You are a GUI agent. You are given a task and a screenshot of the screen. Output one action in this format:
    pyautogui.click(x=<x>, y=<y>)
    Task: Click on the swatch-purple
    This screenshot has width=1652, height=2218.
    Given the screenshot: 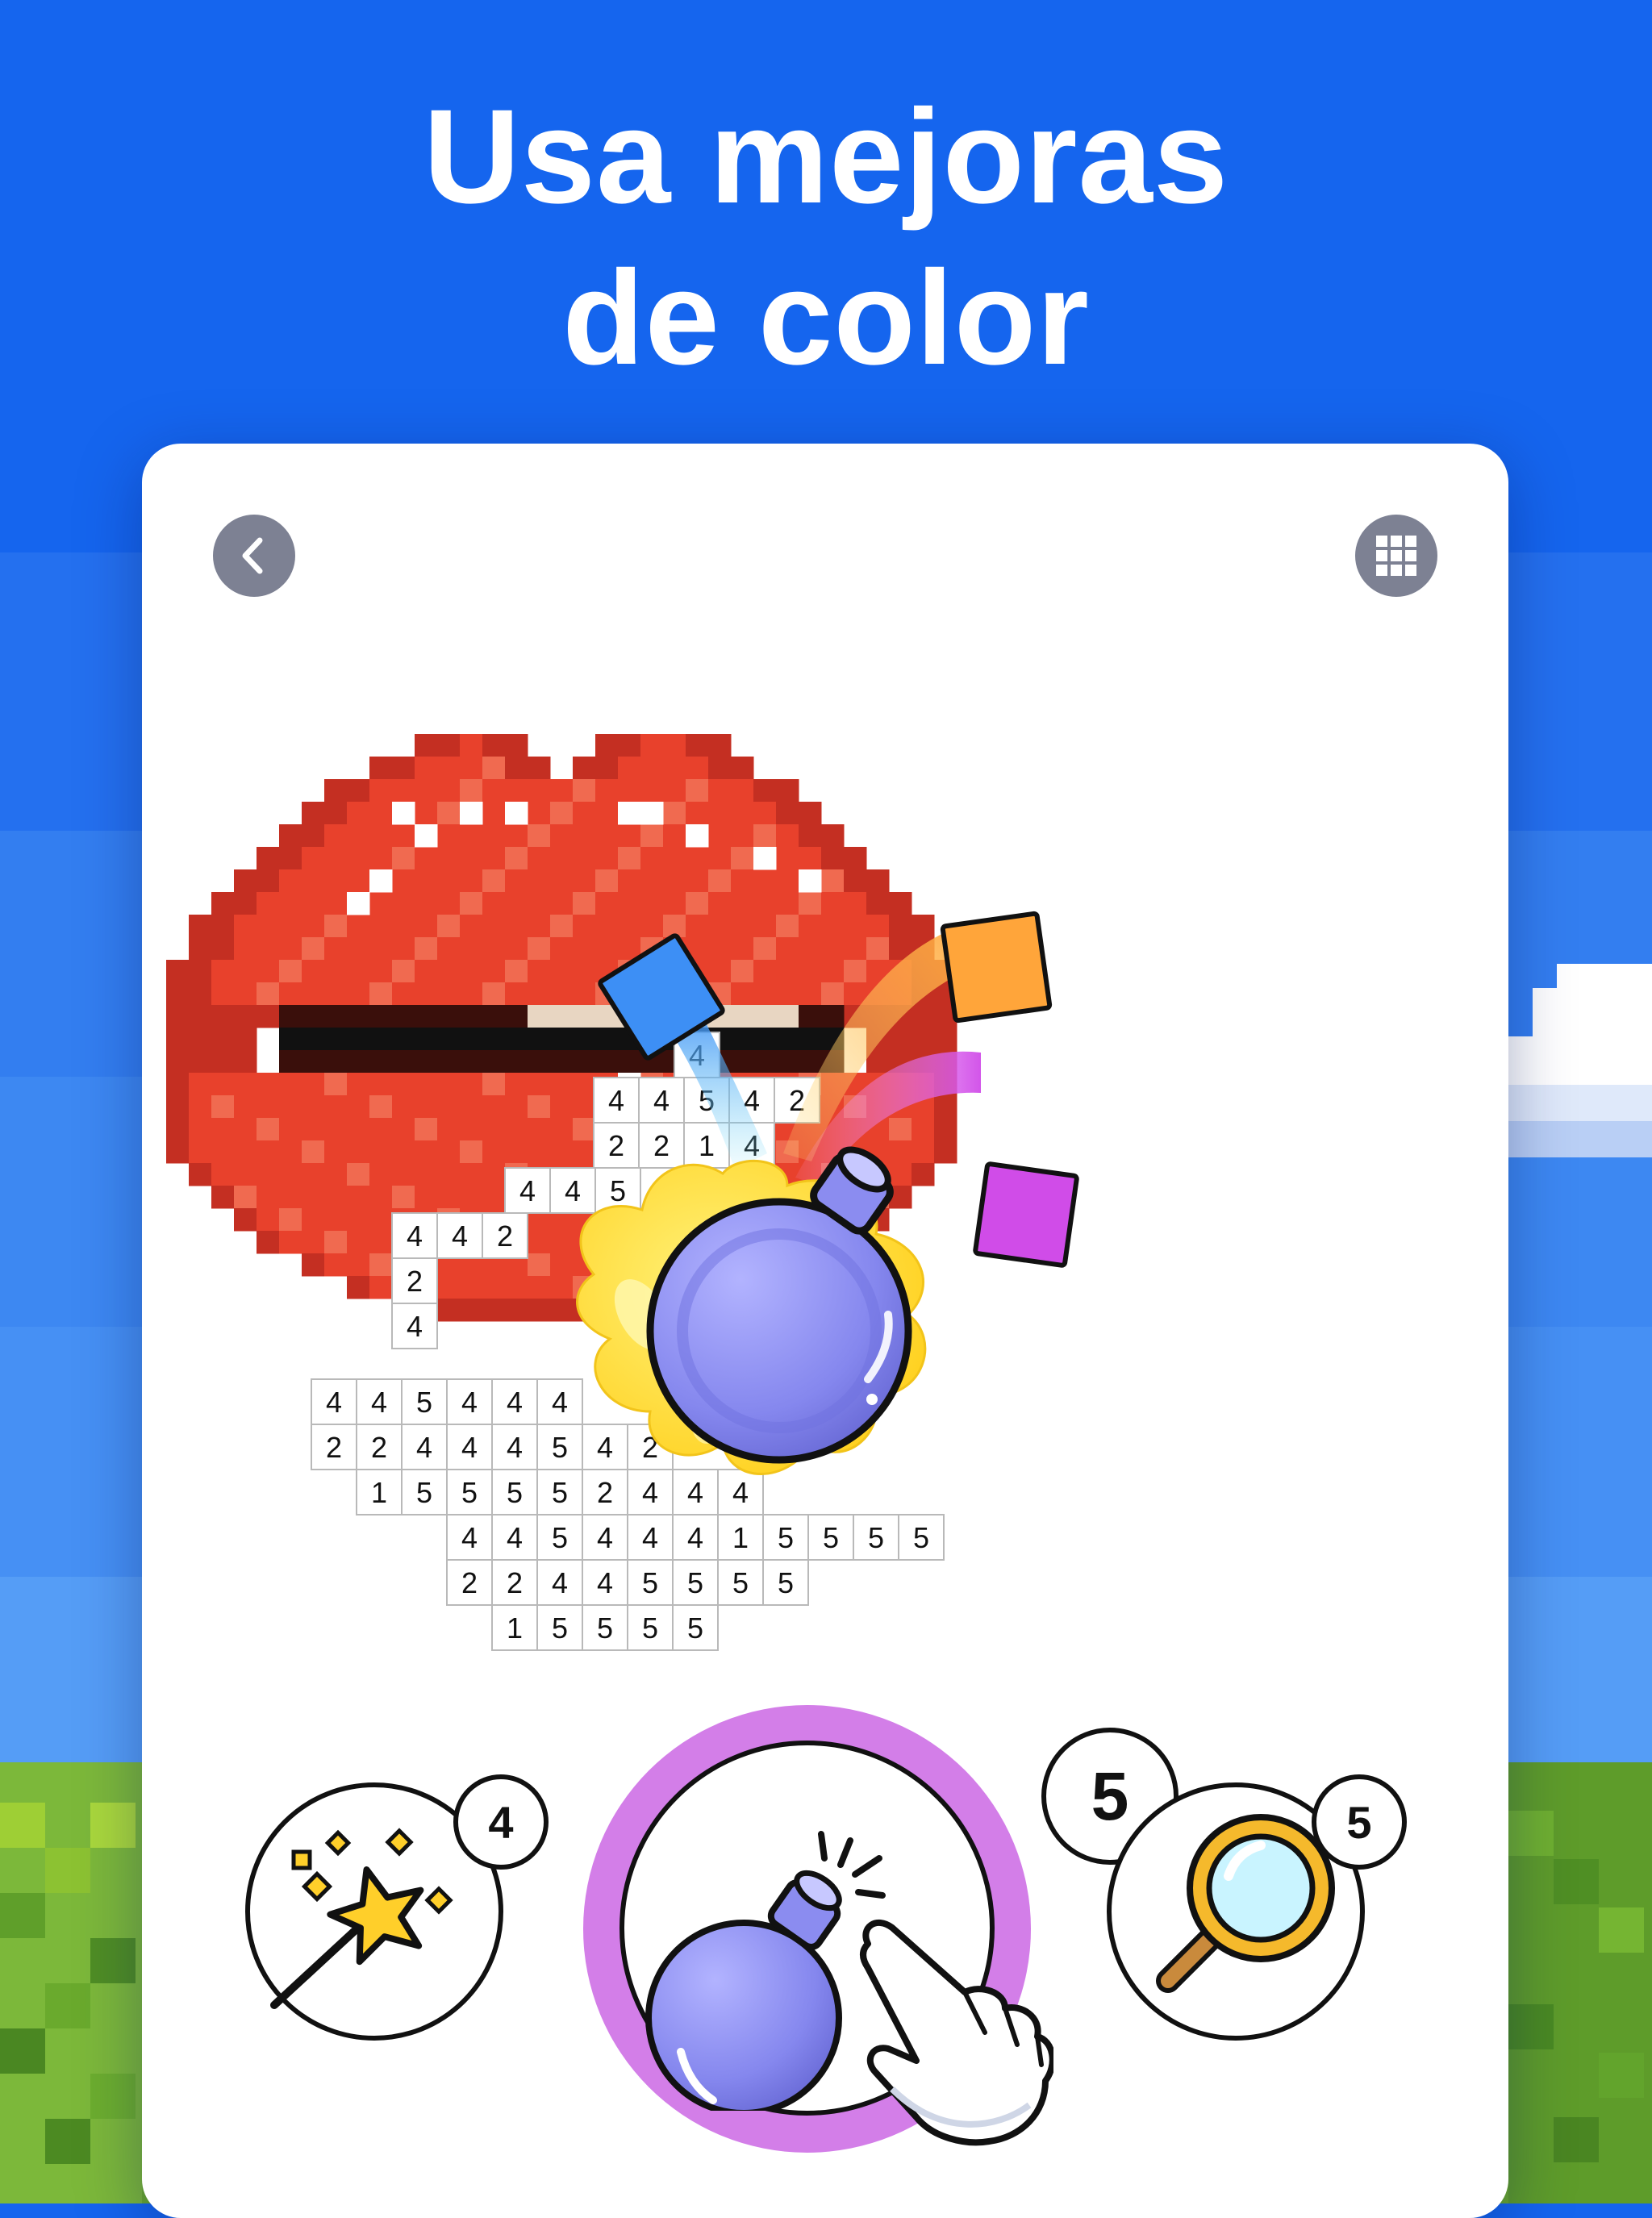 What is the action you would take?
    pyautogui.click(x=1026, y=1214)
    